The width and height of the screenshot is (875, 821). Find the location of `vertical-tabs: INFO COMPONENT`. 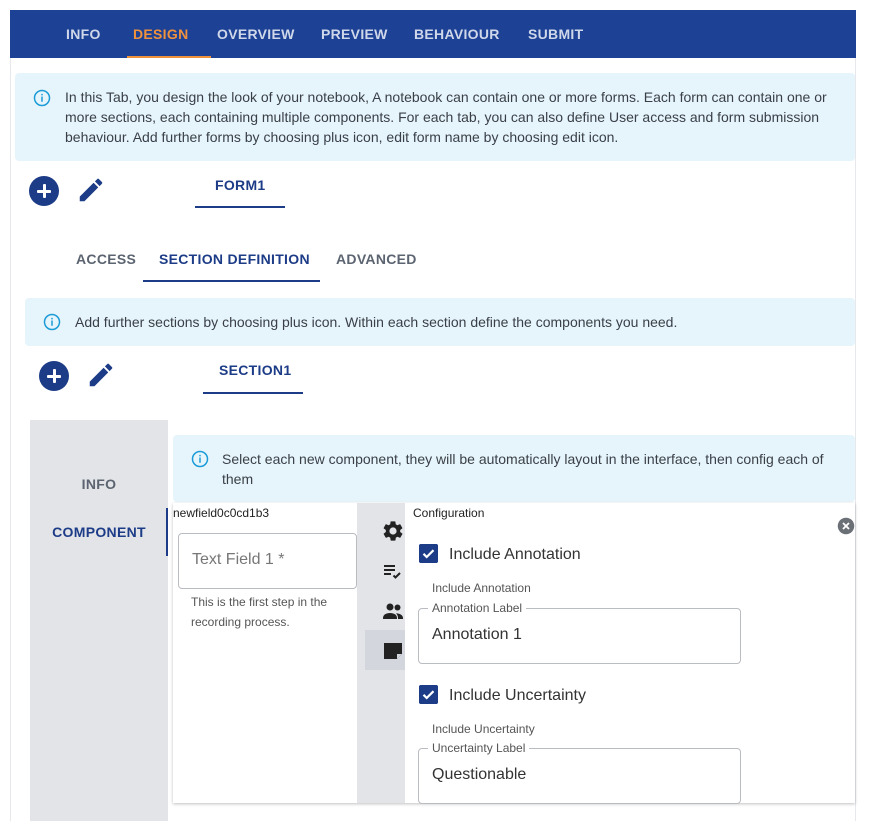

vertical-tabs: INFO COMPONENT is located at coordinates (99, 620).